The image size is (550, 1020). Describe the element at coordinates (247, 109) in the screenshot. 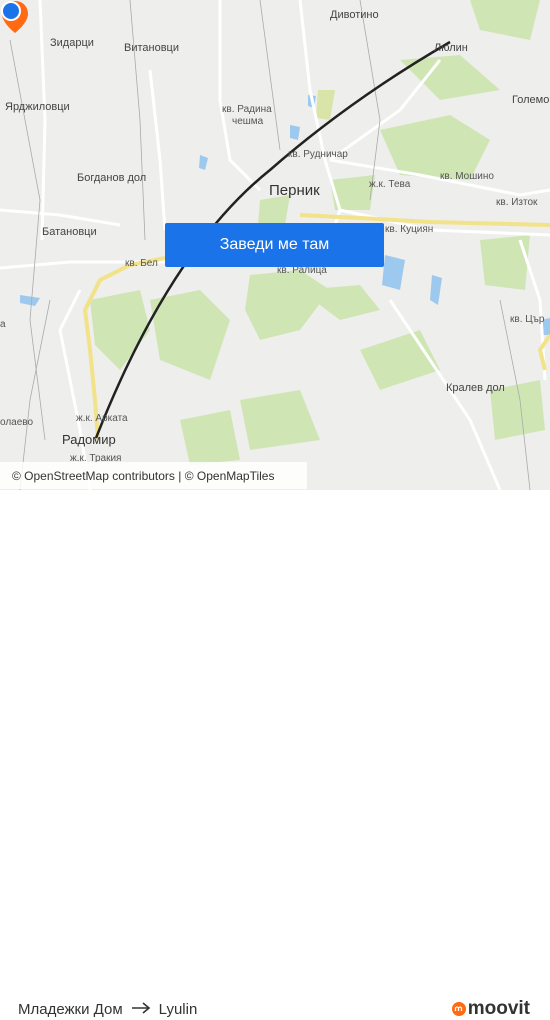

I see `place-label-radina-1: кв. Радина` at that location.